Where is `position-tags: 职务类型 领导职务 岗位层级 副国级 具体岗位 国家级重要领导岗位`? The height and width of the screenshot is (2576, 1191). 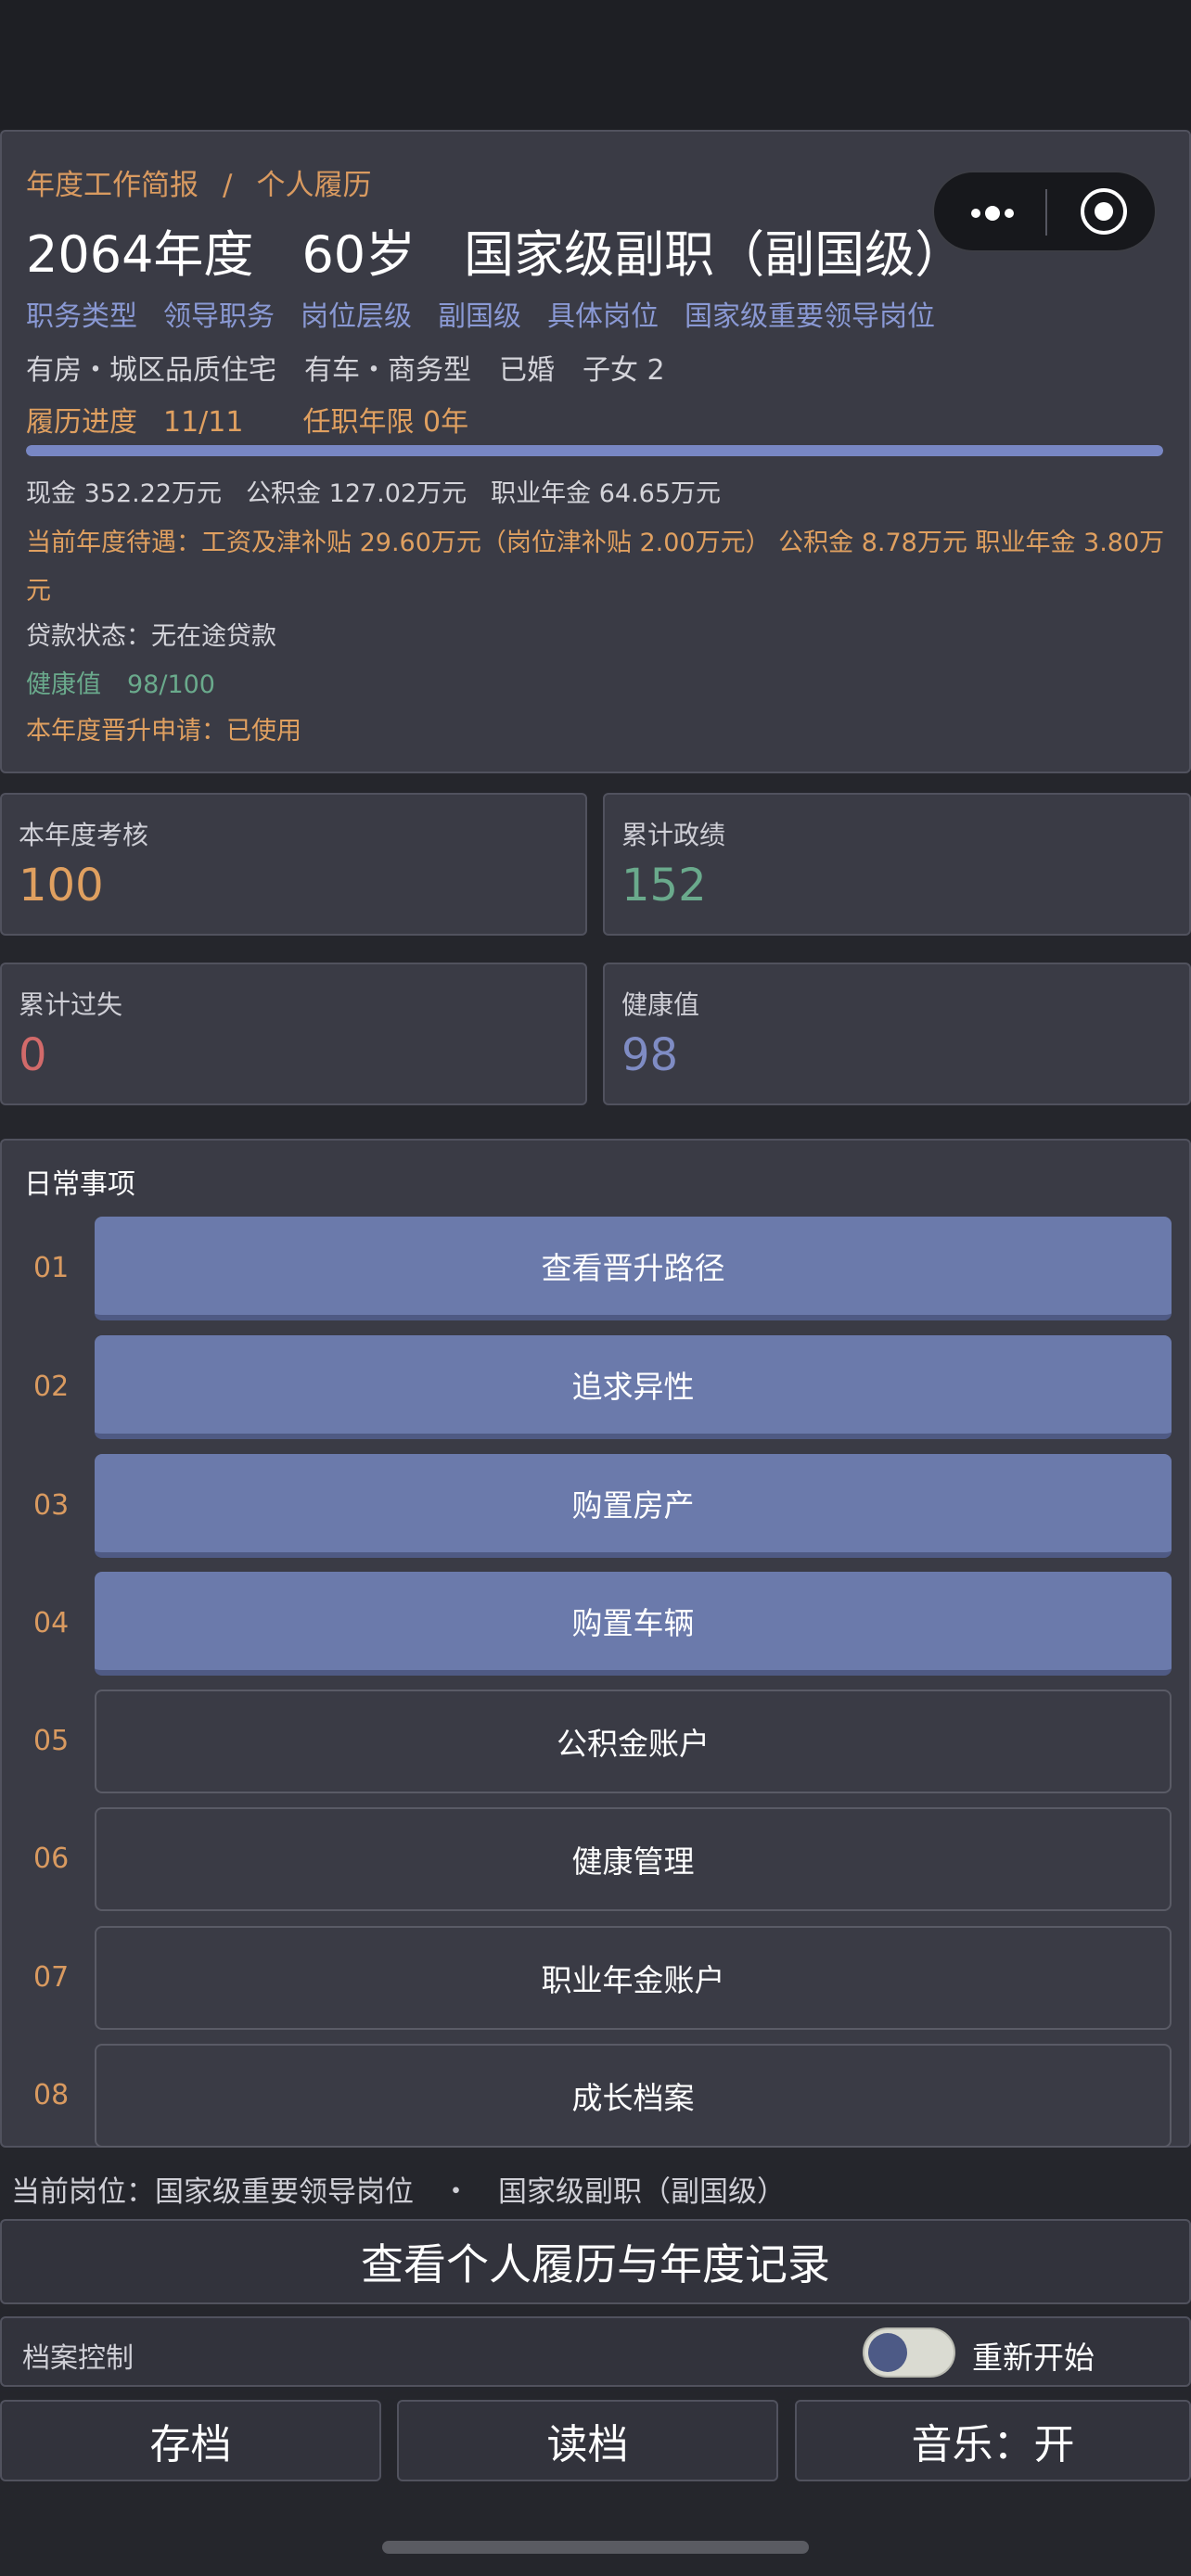 position-tags: 职务类型 领导职务 岗位层级 副国级 具体岗位 国家级重要领导岗位 is located at coordinates (493, 313).